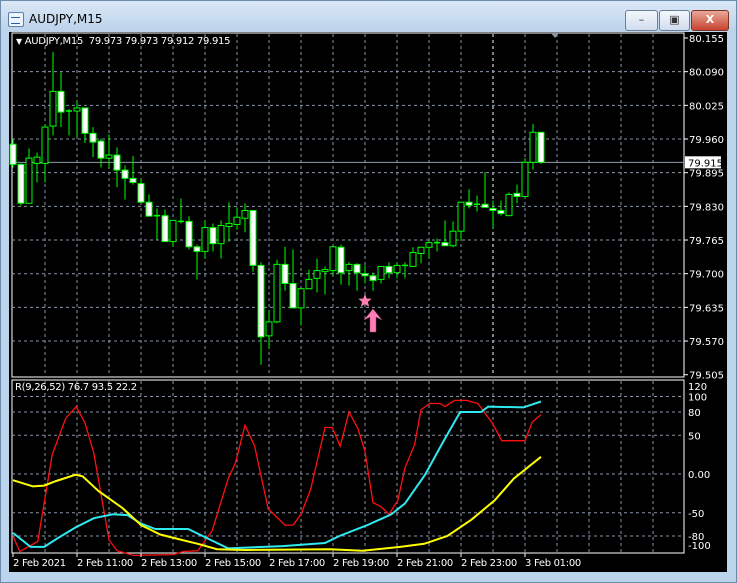 Image resolution: width=737 pixels, height=583 pixels. What do you see at coordinates (297, 563) in the screenshot?
I see `time-tick-label: 2 Feb 17:00` at bounding box center [297, 563].